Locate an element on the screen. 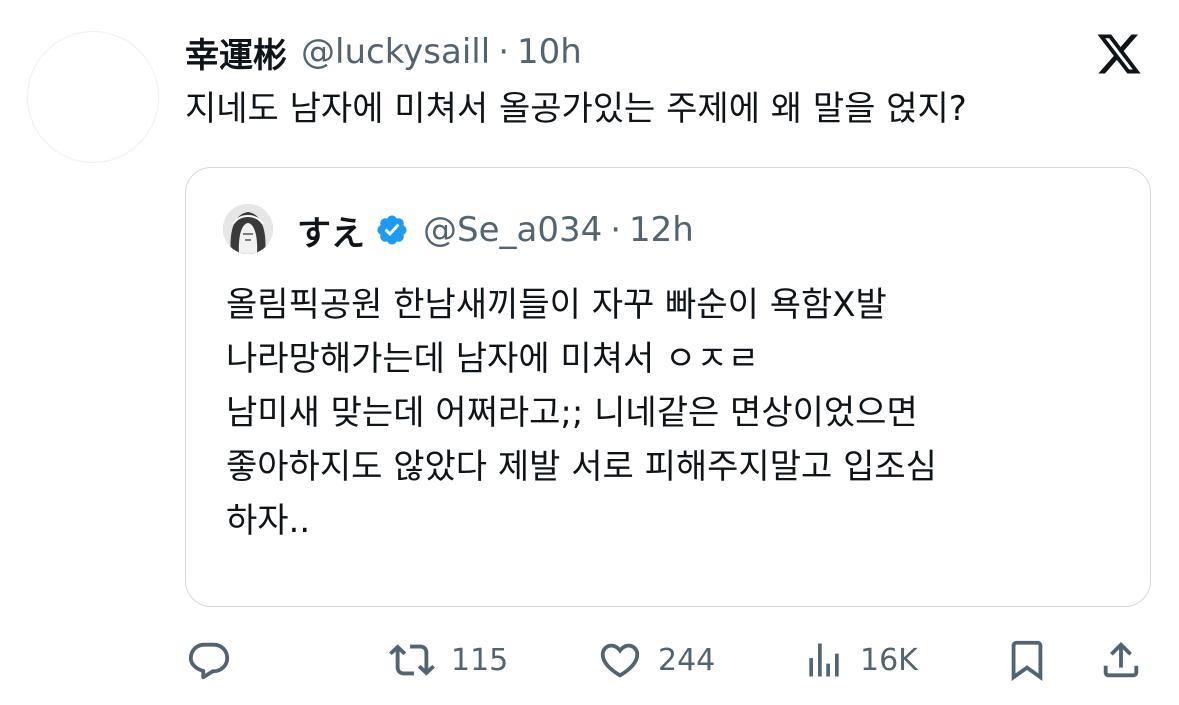 Image resolution: width=1179 pixels, height=705 pixels. bookmark-button is located at coordinates (1027, 660).